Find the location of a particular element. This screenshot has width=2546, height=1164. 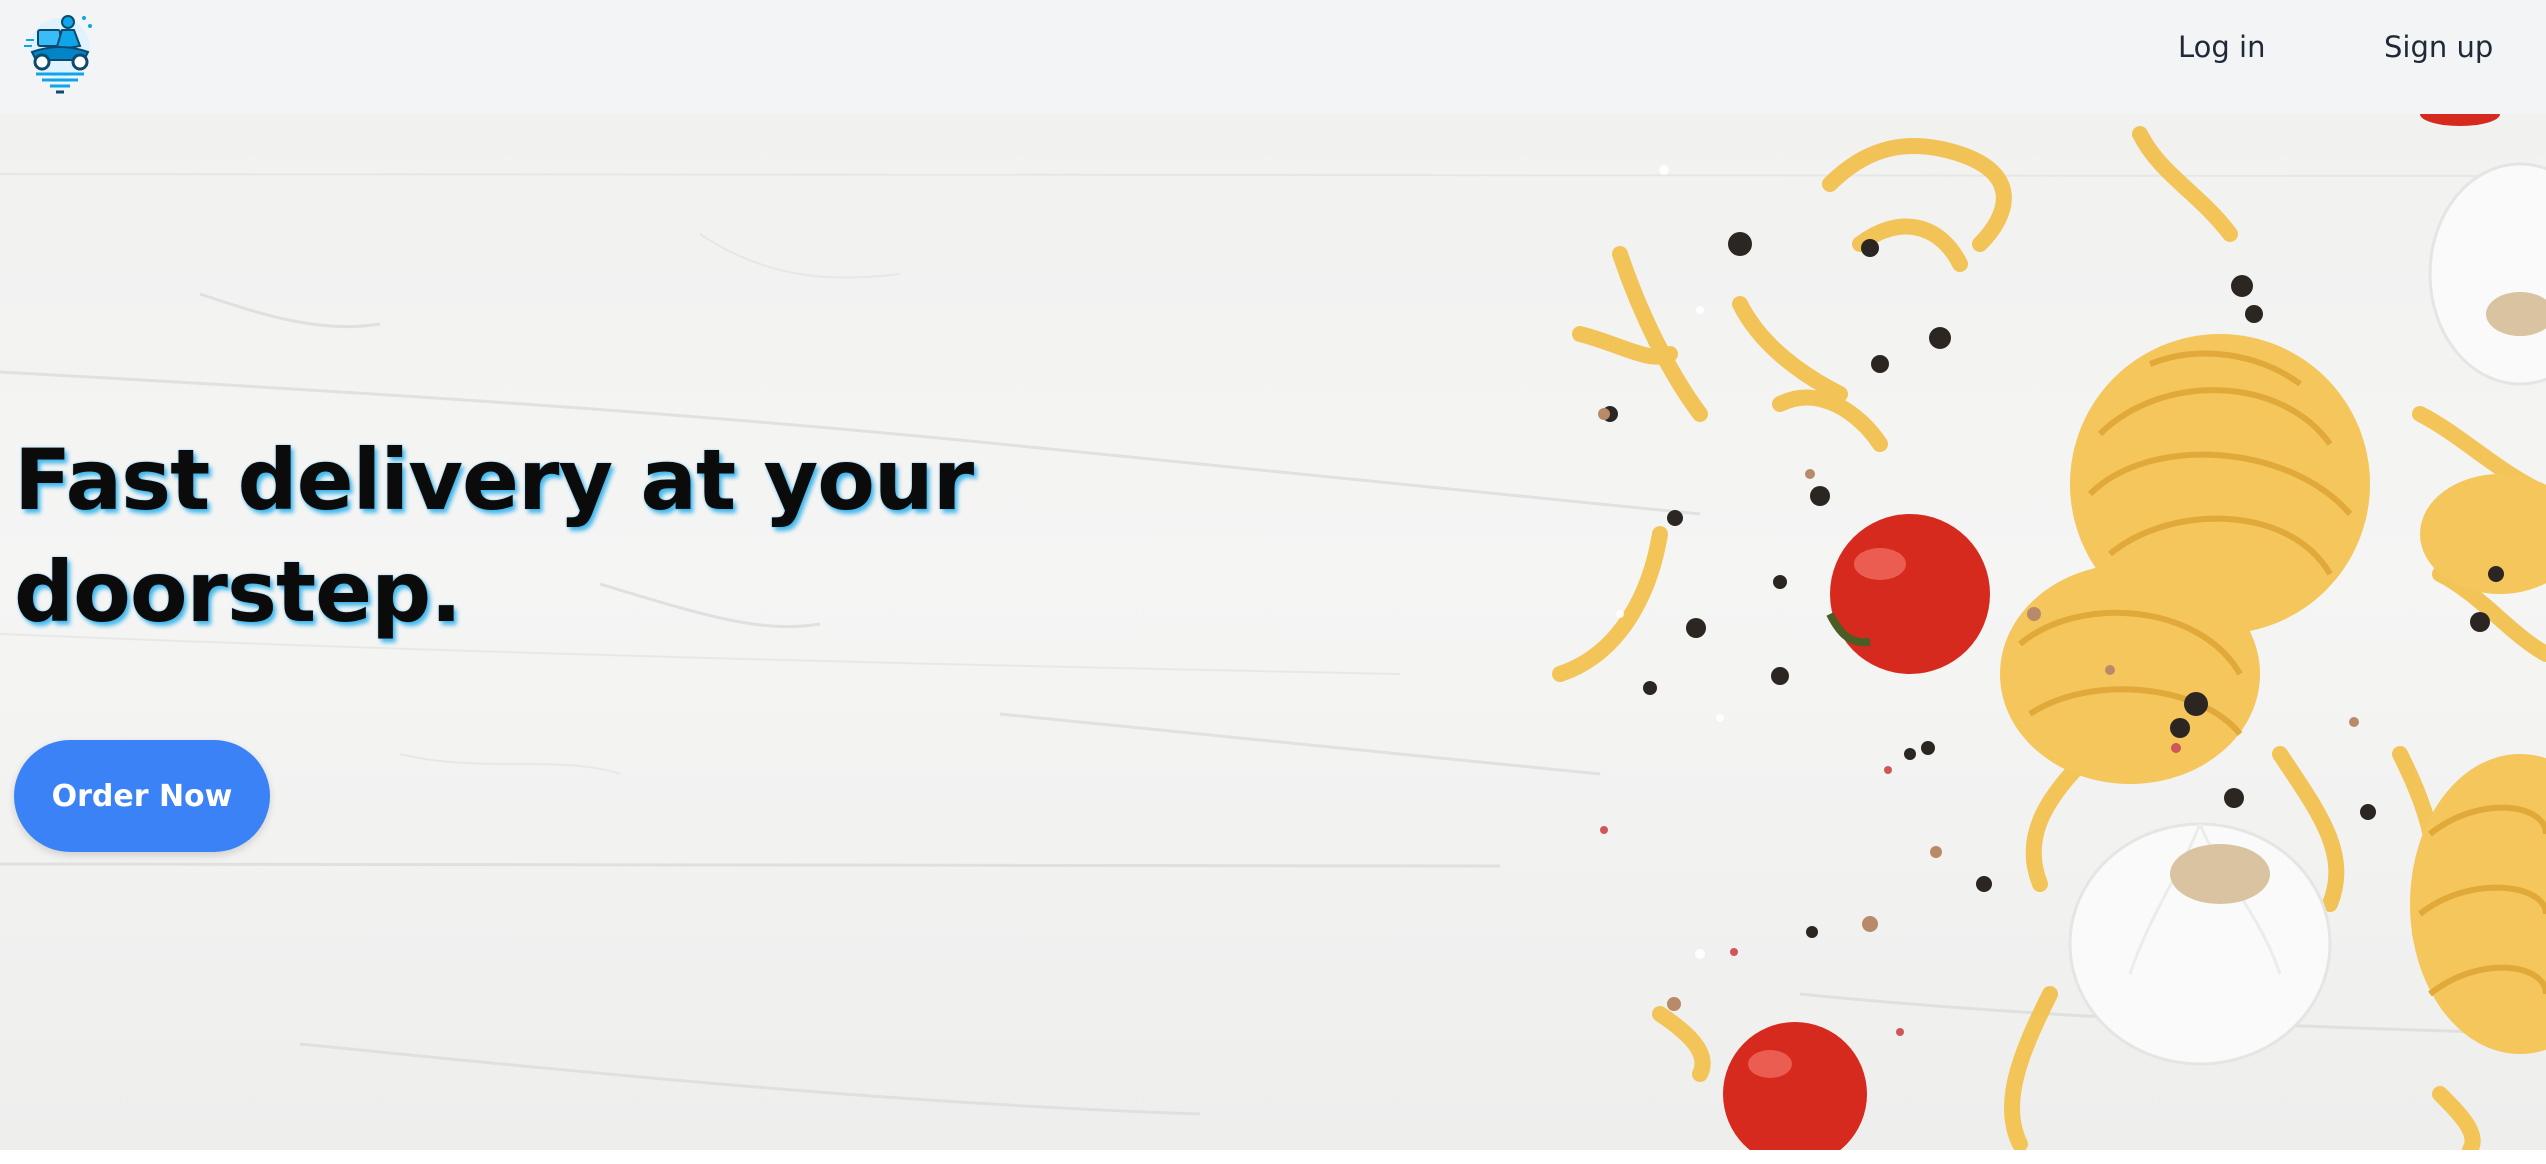

login-link: Log in is located at coordinates (2221, 47).